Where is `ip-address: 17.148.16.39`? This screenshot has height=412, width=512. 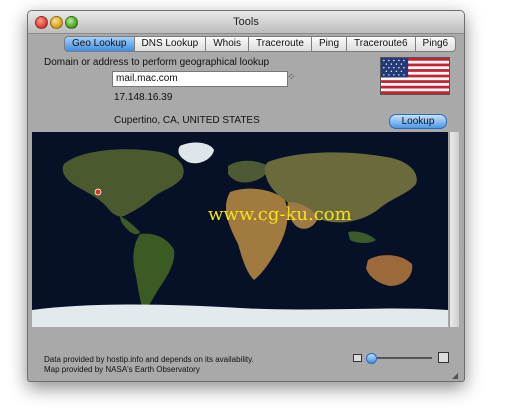
ip-address: 17.148.16.39 is located at coordinates (143, 97).